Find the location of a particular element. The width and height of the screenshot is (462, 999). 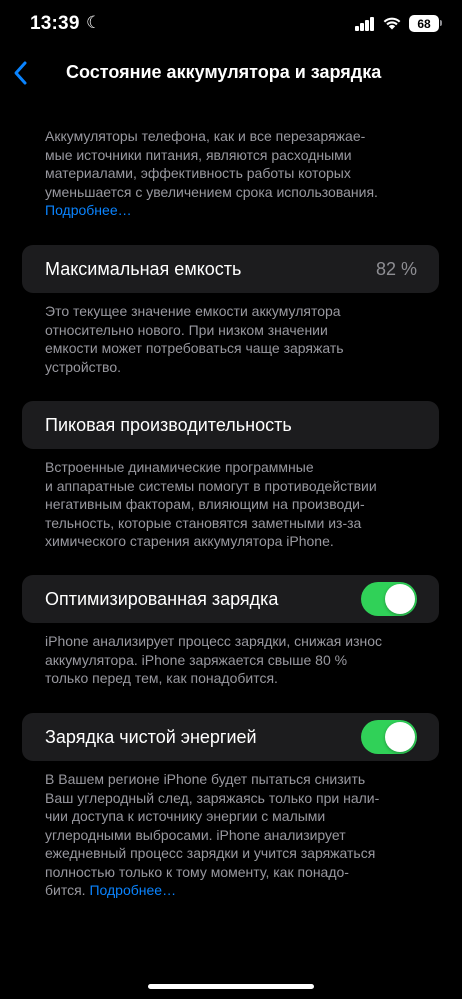

clean-energy-charging-toggle is located at coordinates (389, 737).